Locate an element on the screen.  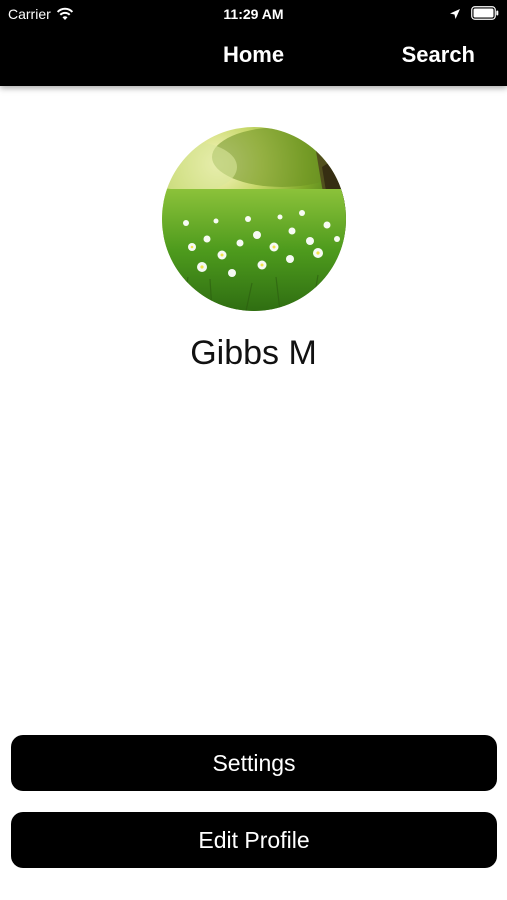
meadow-image is located at coordinates (254, 219).